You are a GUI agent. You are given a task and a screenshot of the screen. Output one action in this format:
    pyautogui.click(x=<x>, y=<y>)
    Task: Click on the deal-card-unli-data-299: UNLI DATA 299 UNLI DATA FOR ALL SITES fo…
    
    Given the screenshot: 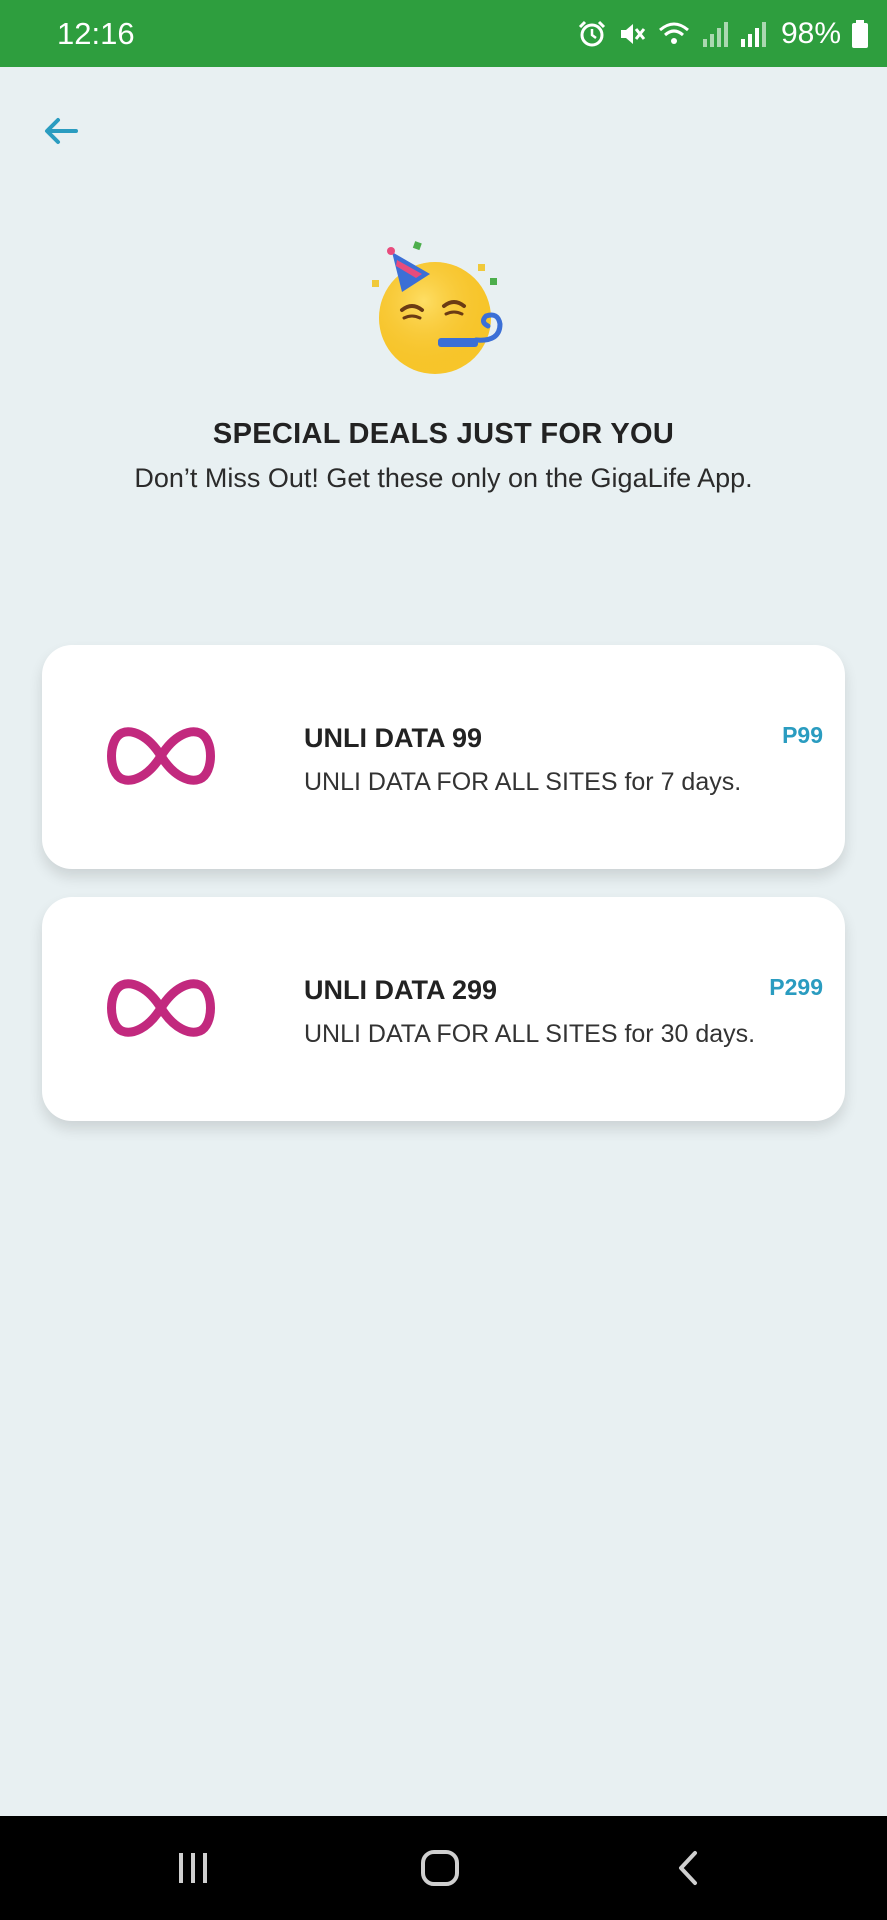 What is the action you would take?
    pyautogui.click(x=443, y=1009)
    